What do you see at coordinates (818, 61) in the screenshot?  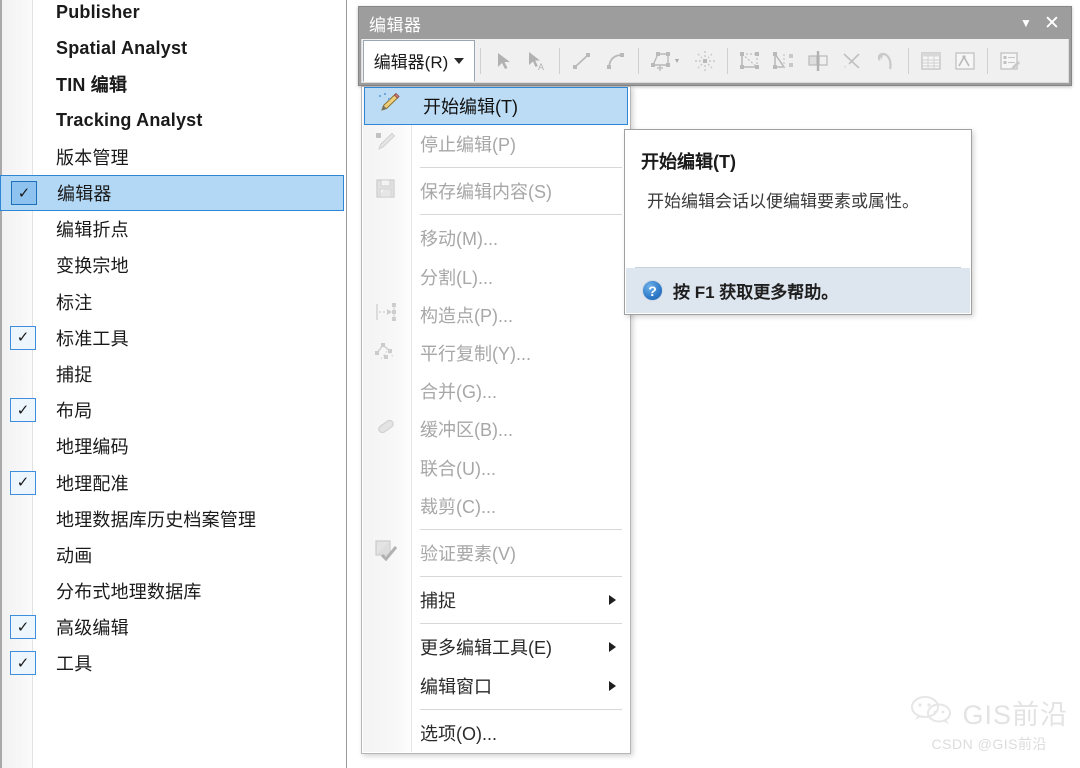 I see `mirror-features-icon` at bounding box center [818, 61].